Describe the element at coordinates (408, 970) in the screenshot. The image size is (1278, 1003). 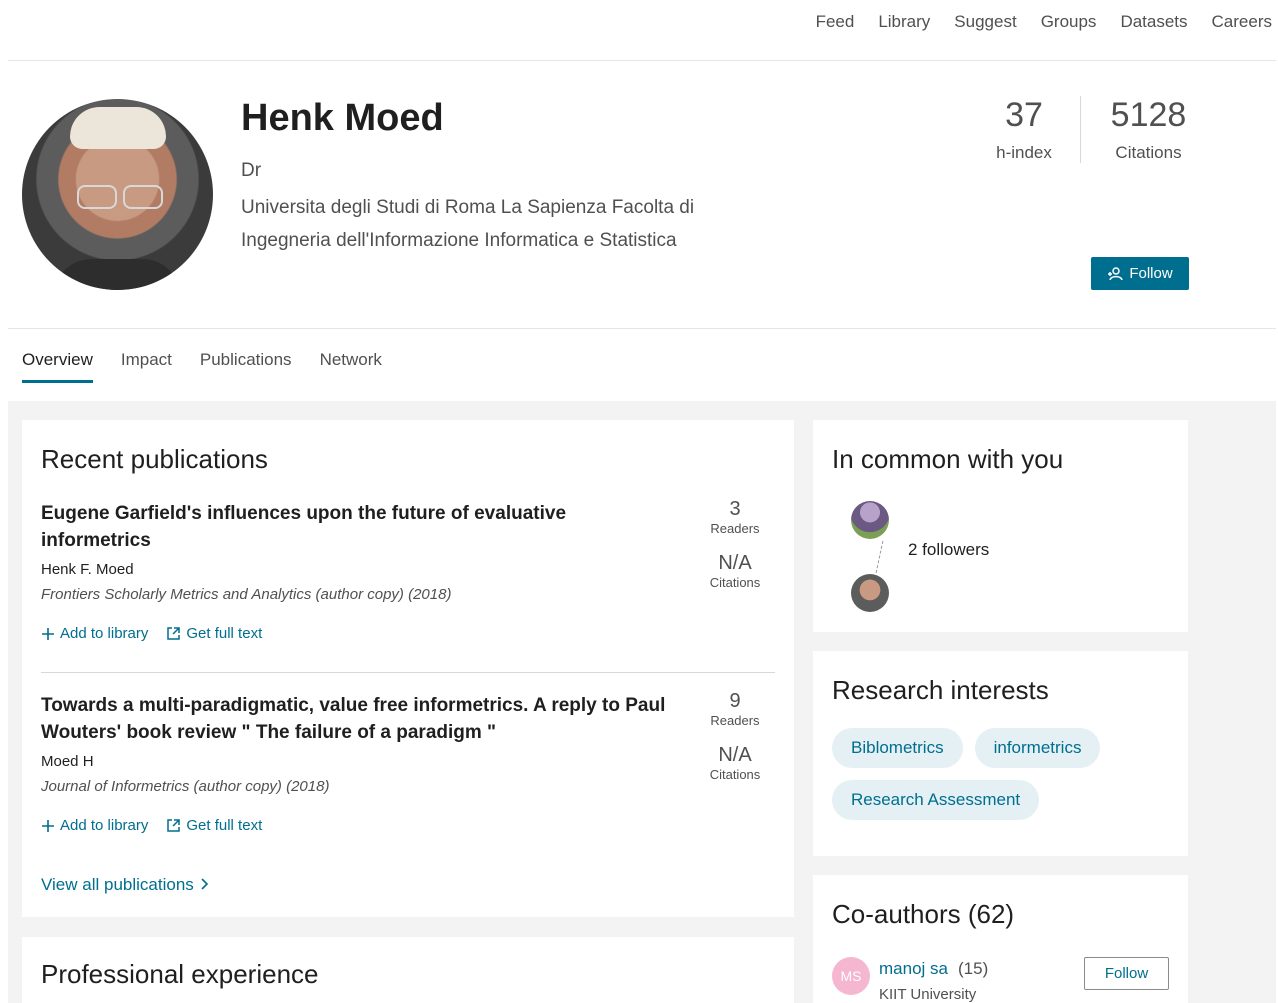
I see `professional-experience-card: Professional experience` at that location.